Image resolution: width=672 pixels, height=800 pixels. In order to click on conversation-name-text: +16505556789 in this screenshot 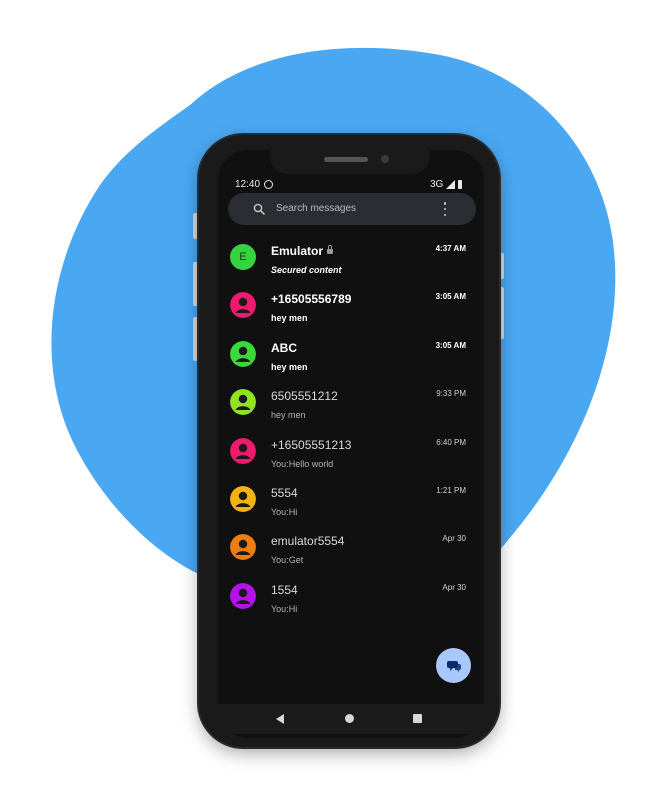, I will do `click(311, 299)`.